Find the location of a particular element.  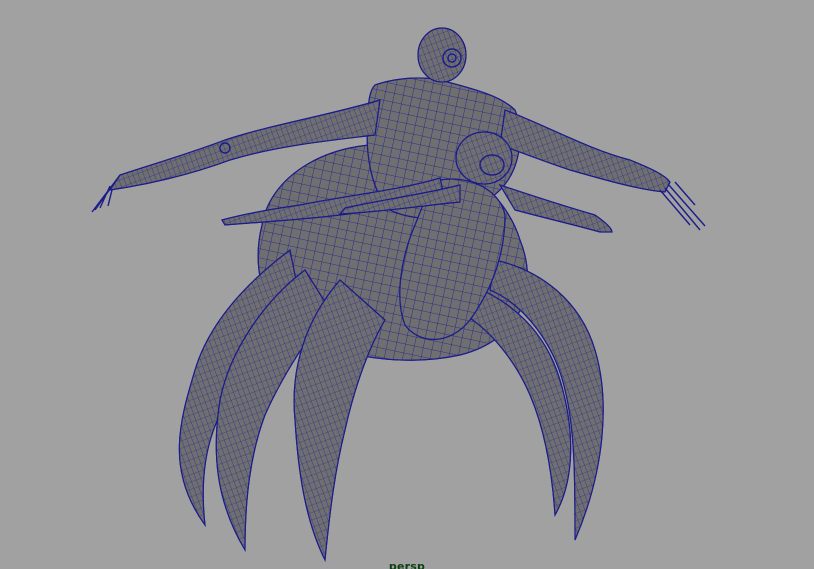

creature-secondary-head is located at coordinates (484, 158).